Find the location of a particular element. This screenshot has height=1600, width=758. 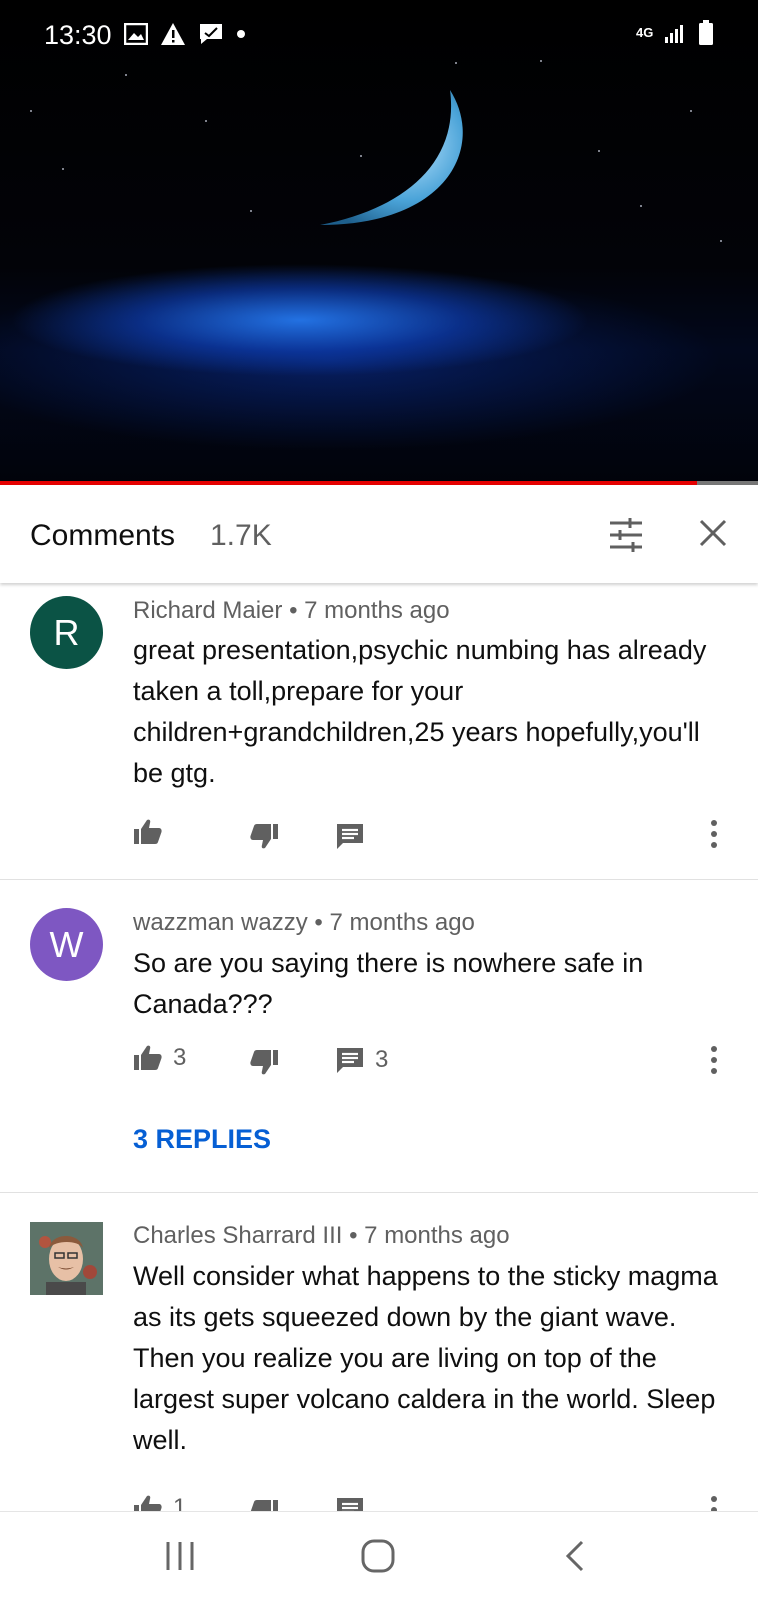

battery-icon is located at coordinates (706, 32).